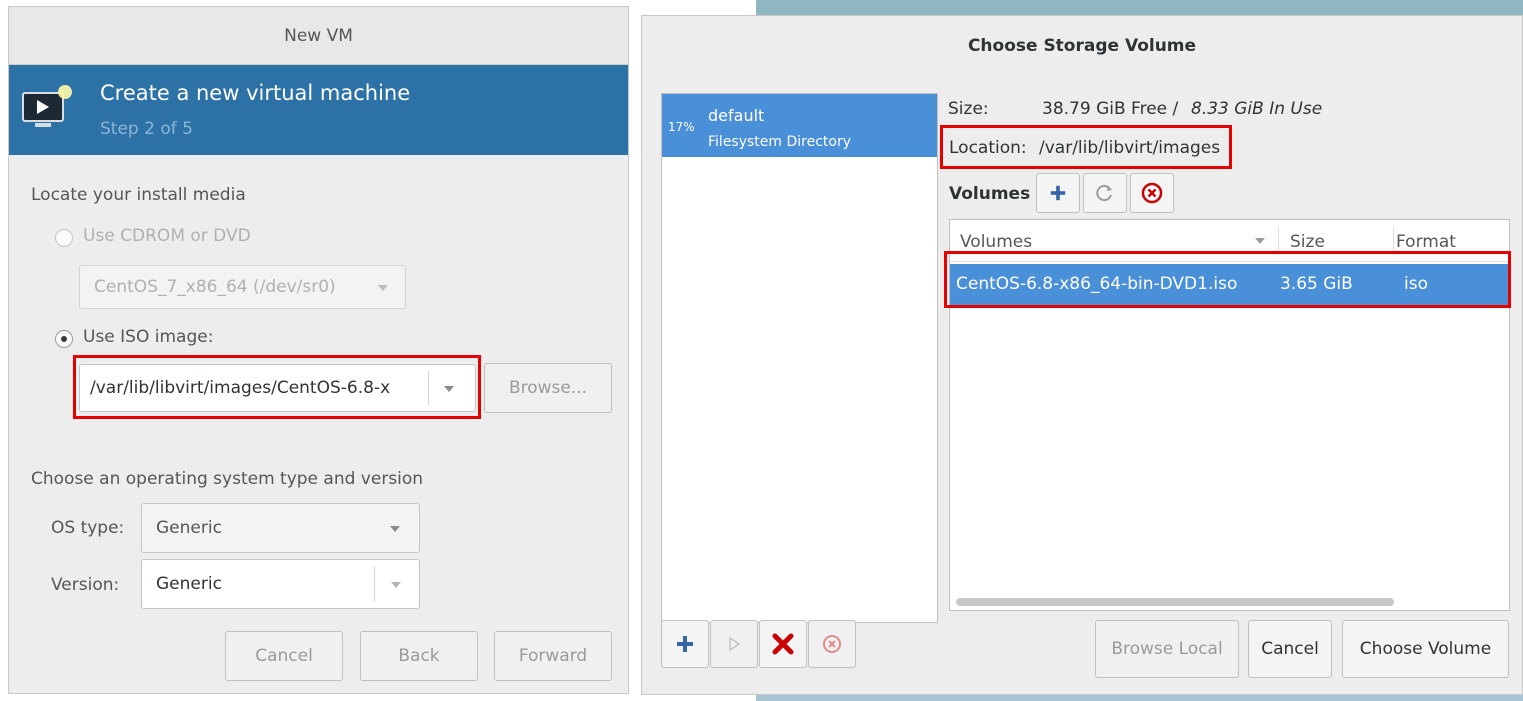  What do you see at coordinates (280, 528) in the screenshot?
I see `os-type-select: Generic` at bounding box center [280, 528].